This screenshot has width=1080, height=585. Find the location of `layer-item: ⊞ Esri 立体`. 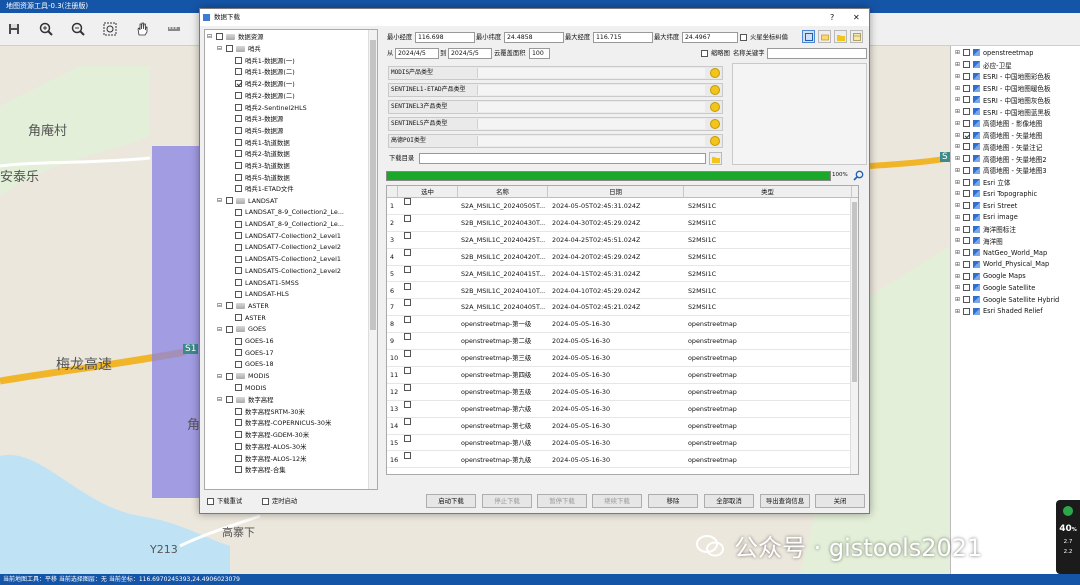

layer-item: ⊞ Esri 立体 is located at coordinates (982, 182).